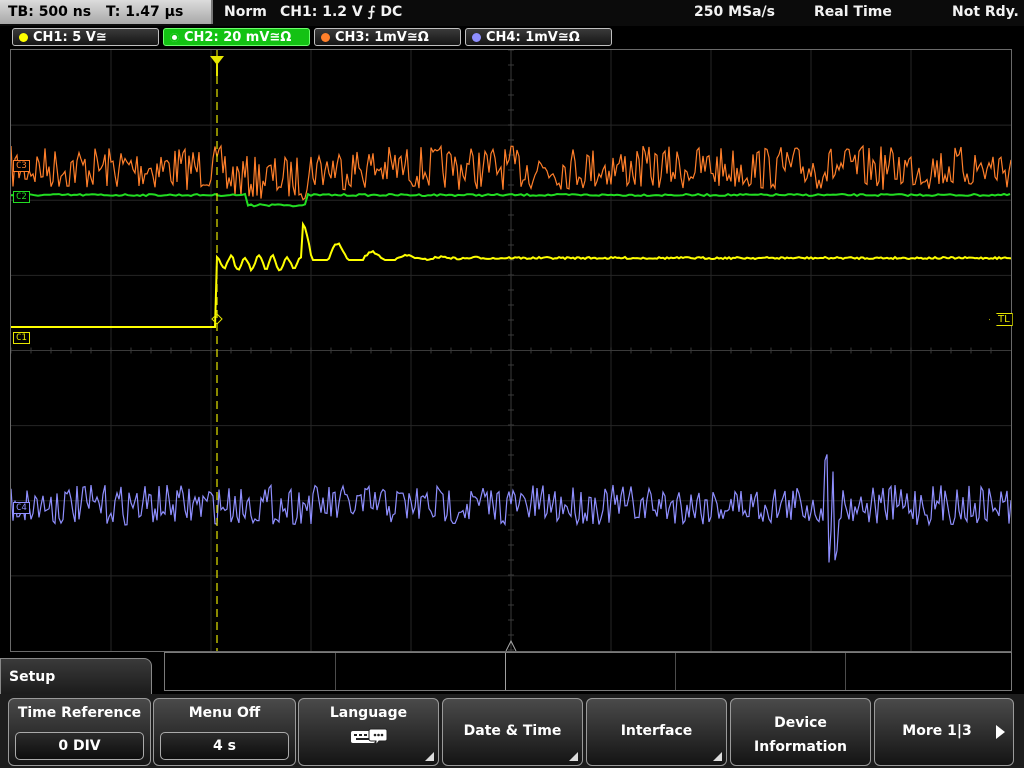 This screenshot has height=768, width=1024. I want to click on channel-tab-ch4: CH4: 1mV≅Ω, so click(538, 37).